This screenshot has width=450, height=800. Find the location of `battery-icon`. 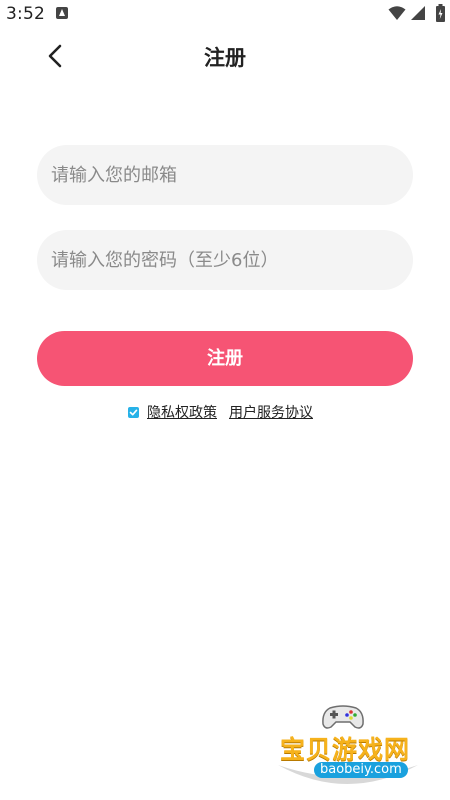

battery-icon is located at coordinates (440, 13).